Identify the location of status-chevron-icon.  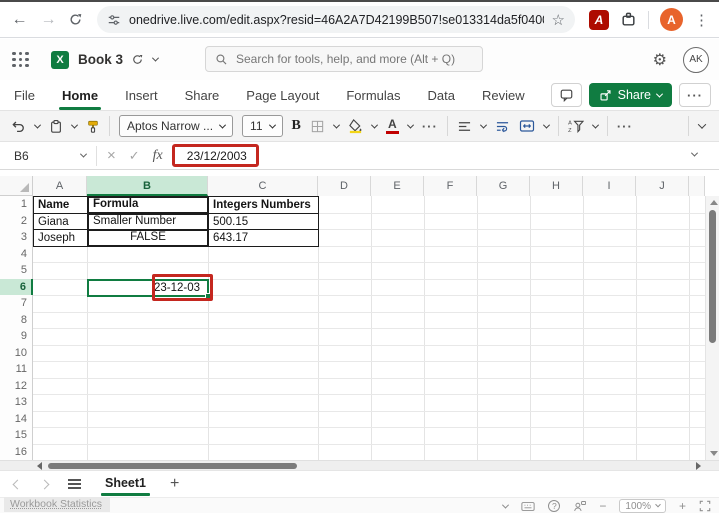
(506, 505).